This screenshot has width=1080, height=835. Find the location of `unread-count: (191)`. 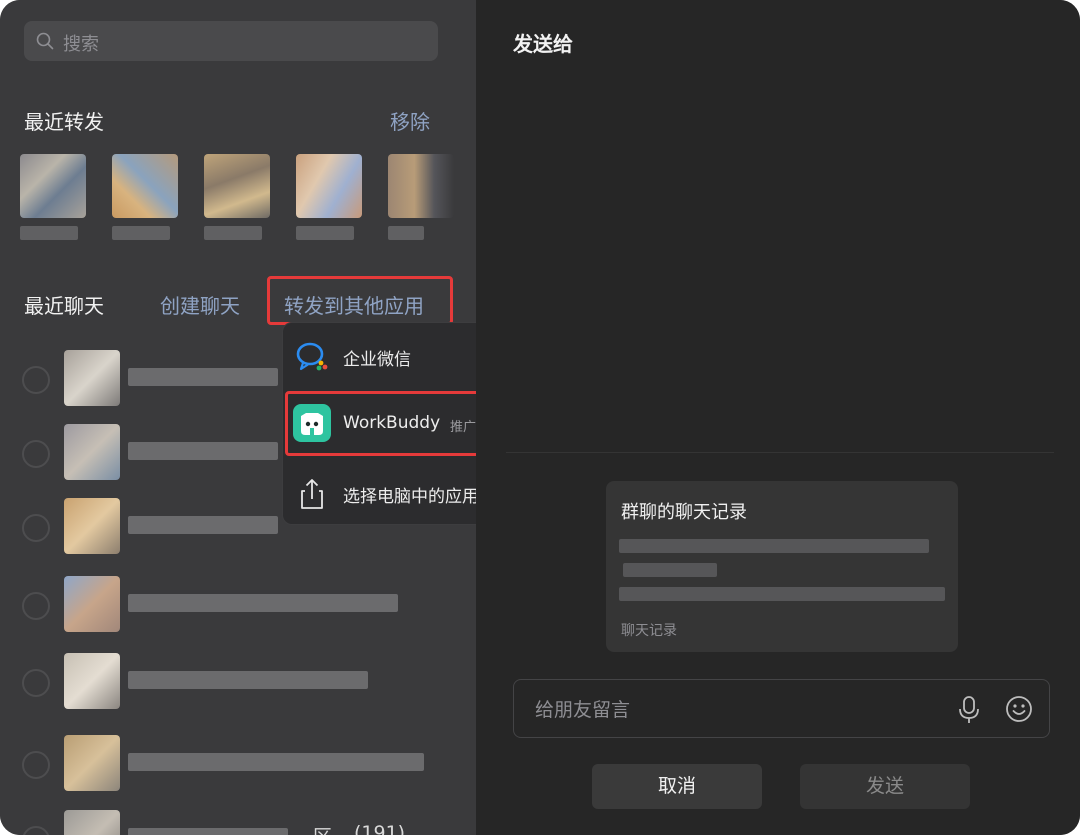

unread-count: (191) is located at coordinates (380, 828).